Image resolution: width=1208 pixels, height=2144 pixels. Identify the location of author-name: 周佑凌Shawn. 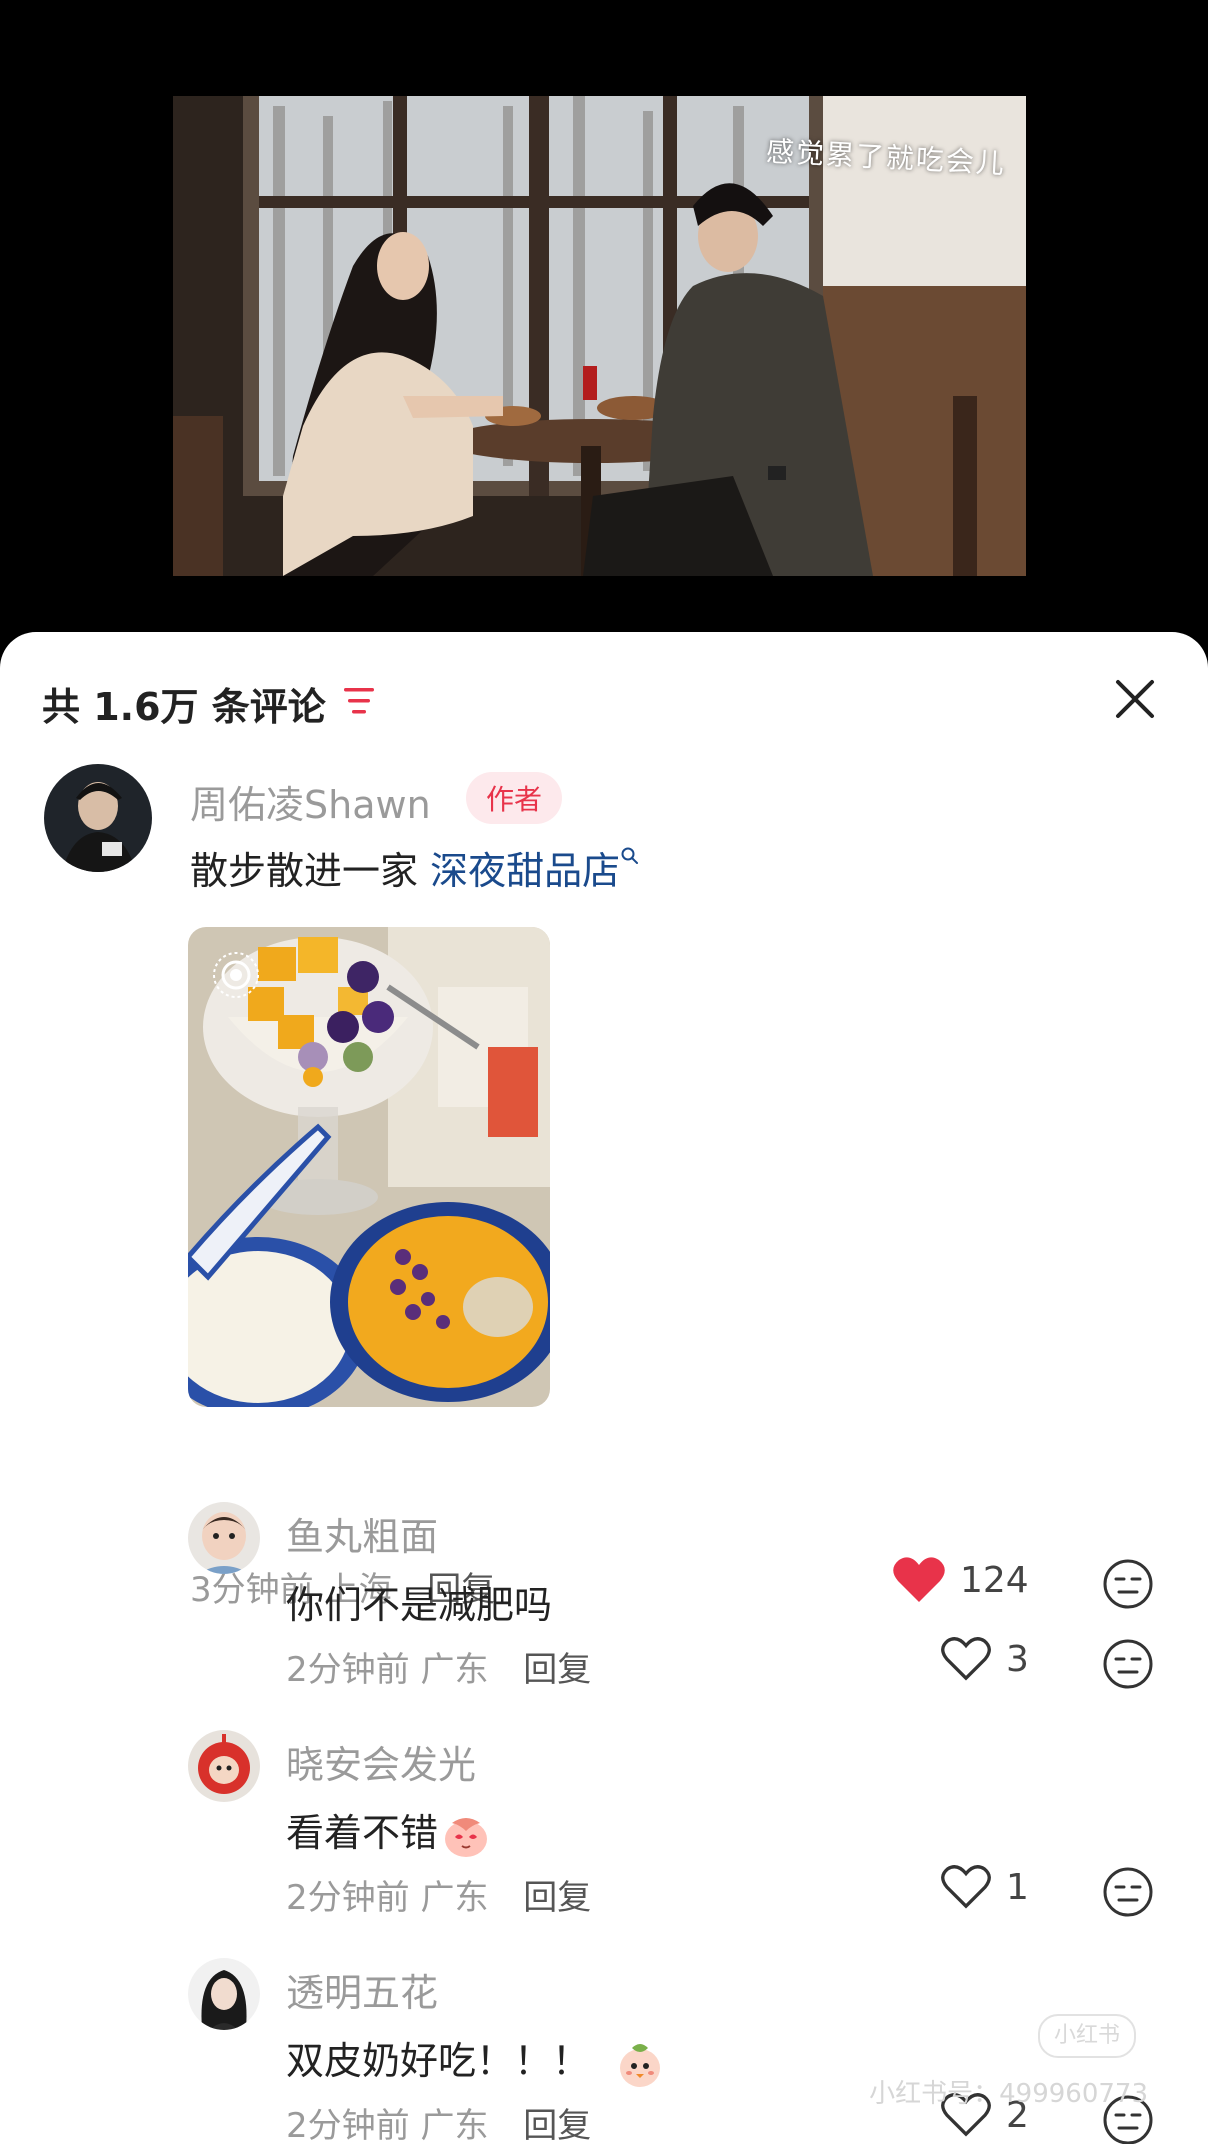
(310, 801).